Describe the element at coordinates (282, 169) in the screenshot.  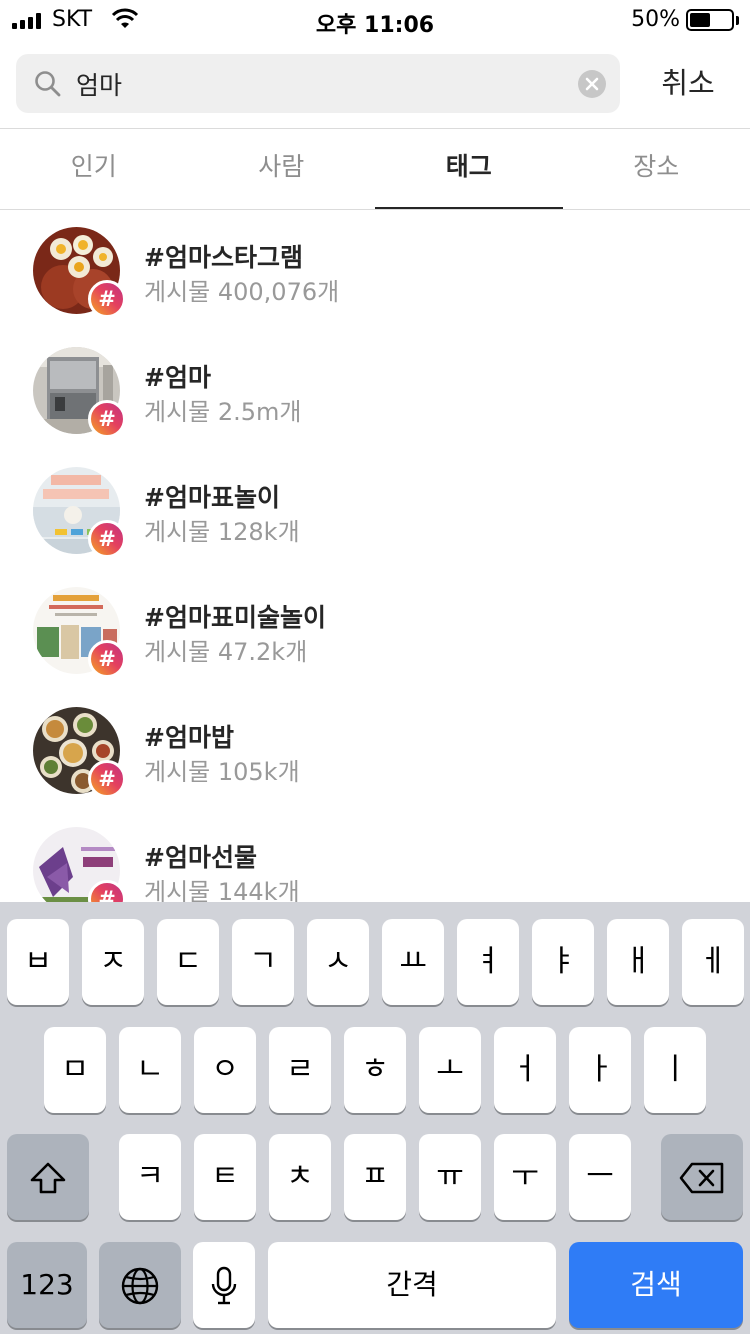
I see `tab-people: 사람` at that location.